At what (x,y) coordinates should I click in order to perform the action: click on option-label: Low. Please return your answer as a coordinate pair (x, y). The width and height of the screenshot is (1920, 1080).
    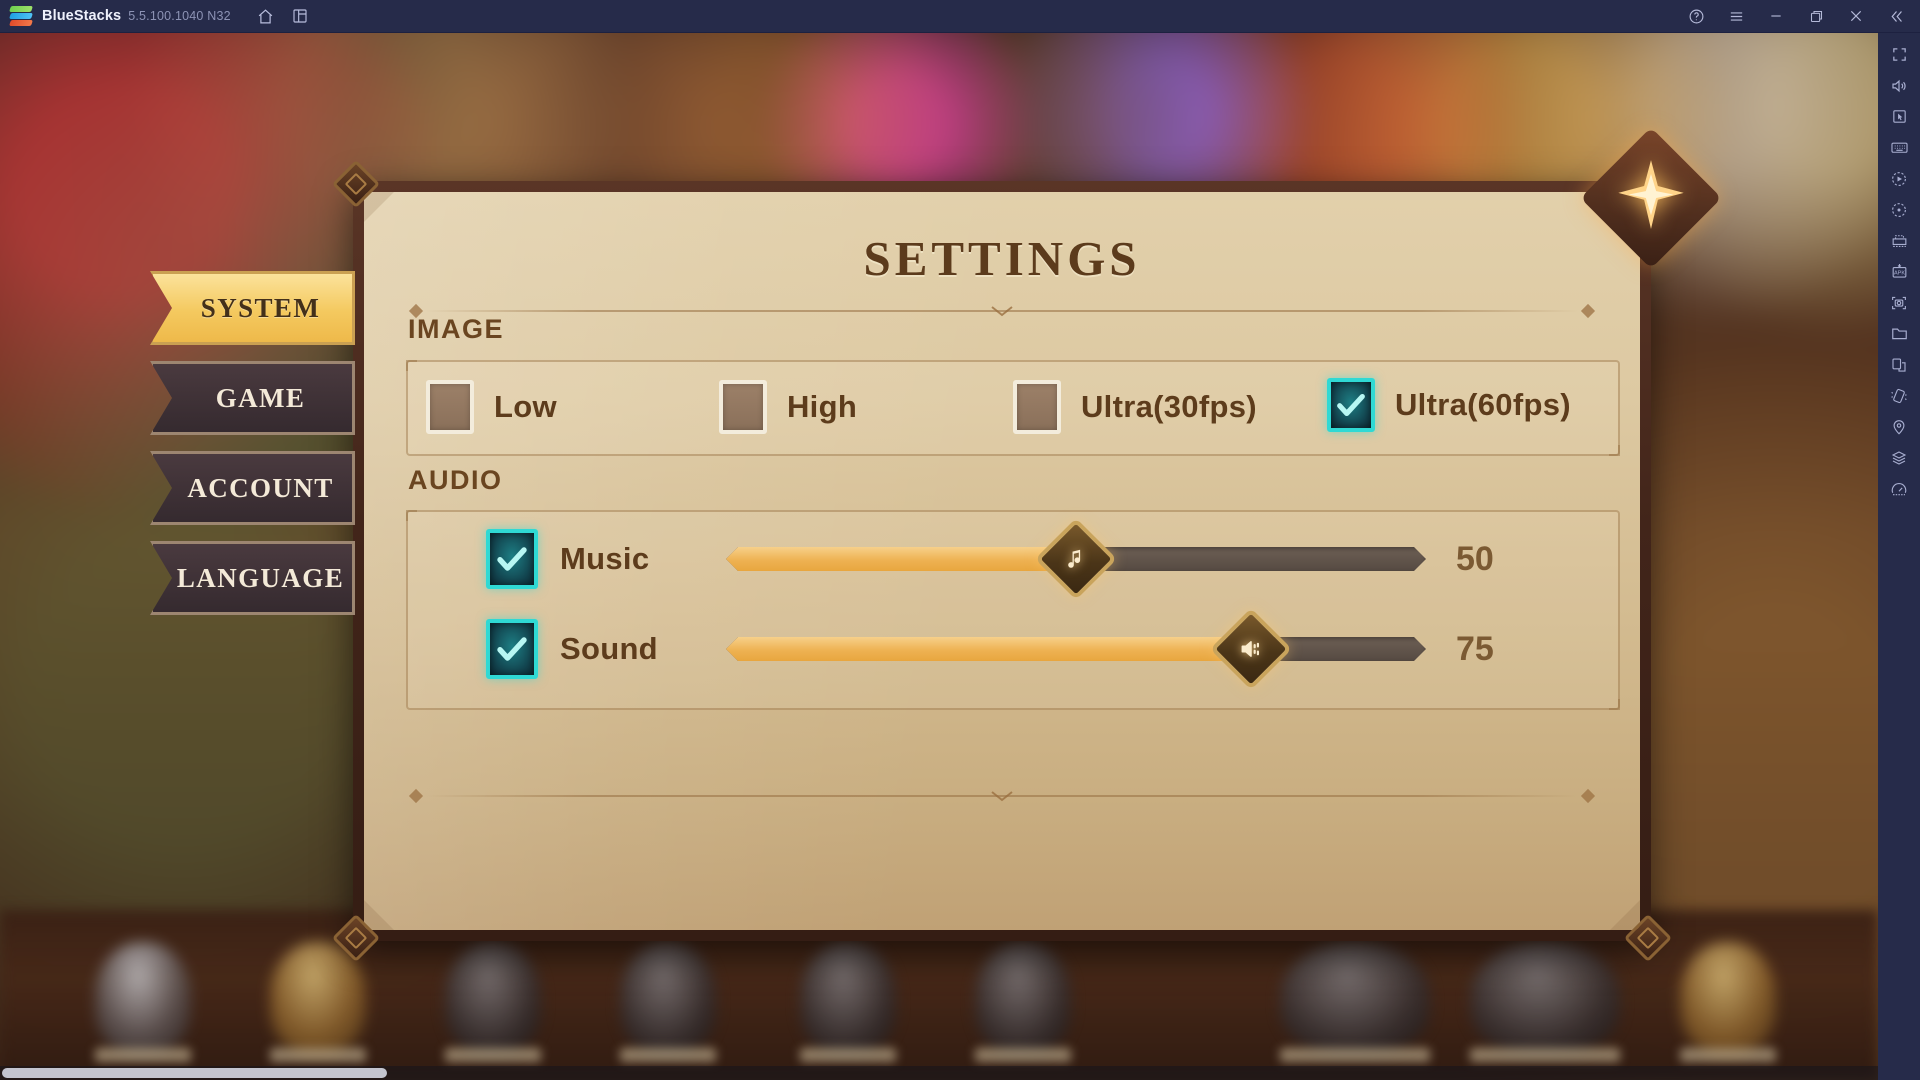
    Looking at the image, I should click on (525, 406).